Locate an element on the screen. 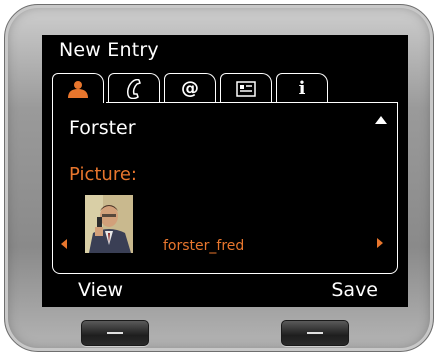 This screenshot has height=359, width=438. tab-email: @ is located at coordinates (190, 88).